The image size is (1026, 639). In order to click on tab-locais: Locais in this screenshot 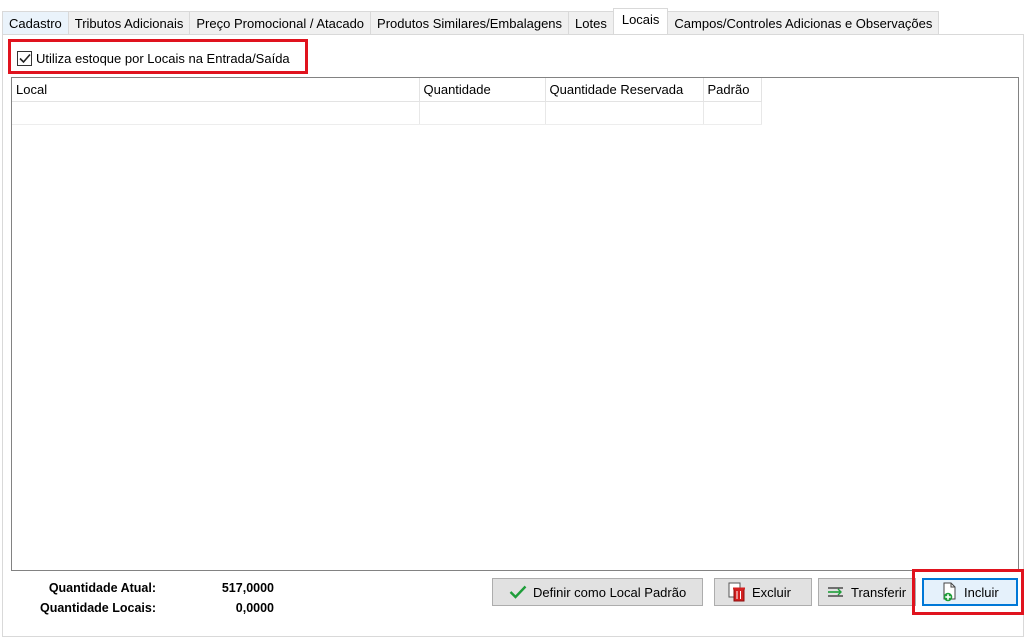, I will do `click(640, 21)`.